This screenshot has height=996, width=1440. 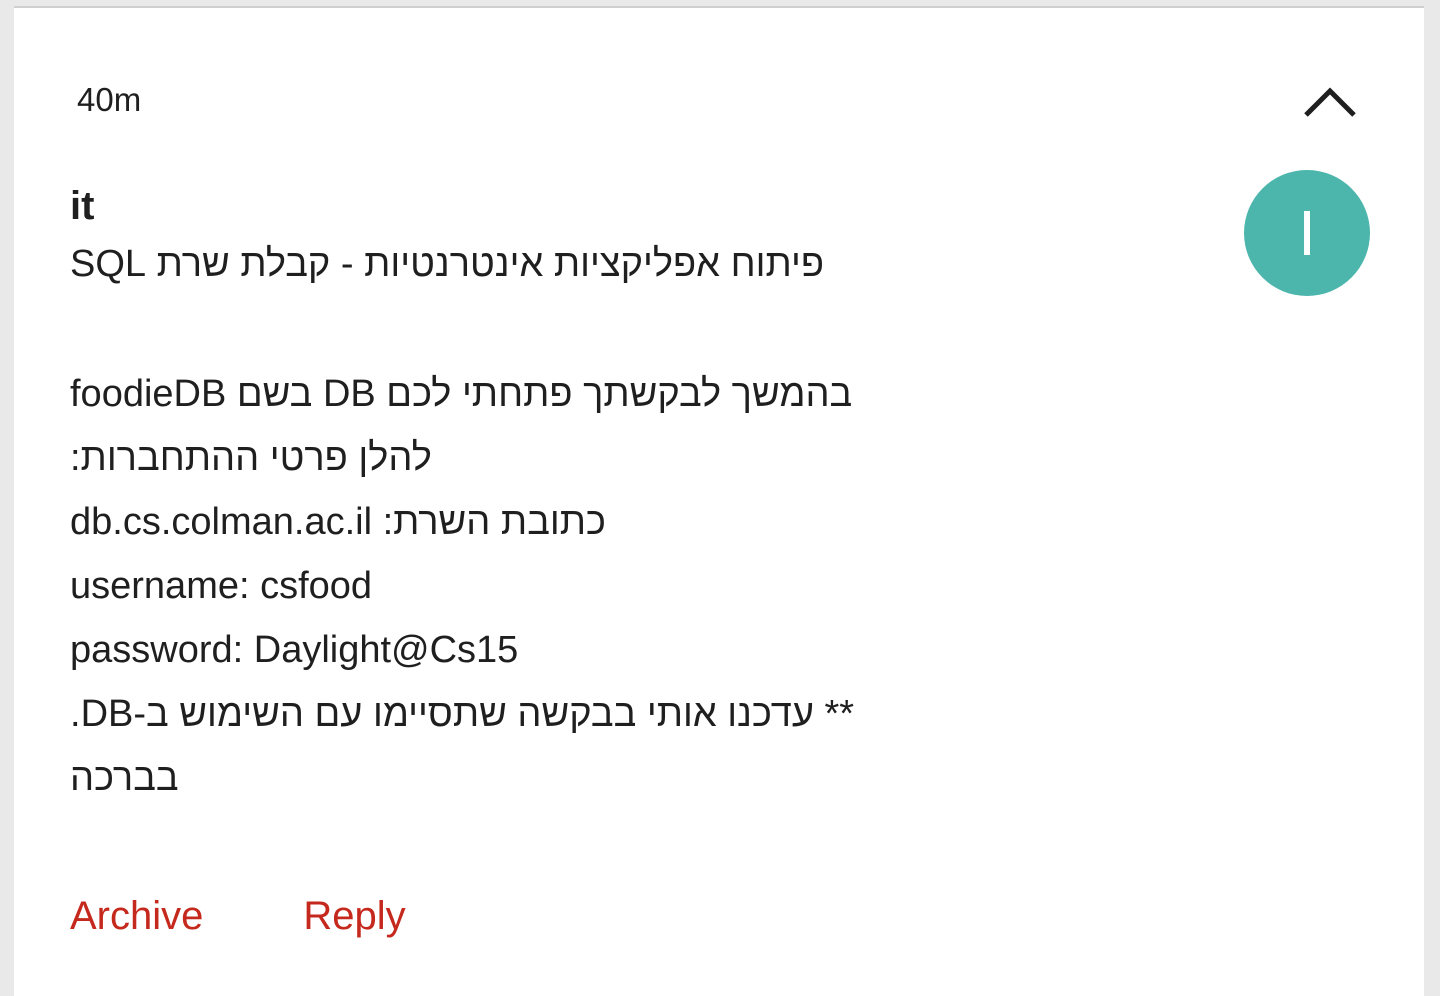 I want to click on collapse-button, so click(x=1330, y=102).